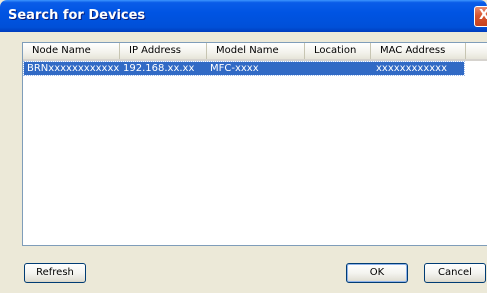 The height and width of the screenshot is (293, 487). Describe the element at coordinates (159, 68) in the screenshot. I see `cell-ip-address: 192.168.xx.xx` at that location.